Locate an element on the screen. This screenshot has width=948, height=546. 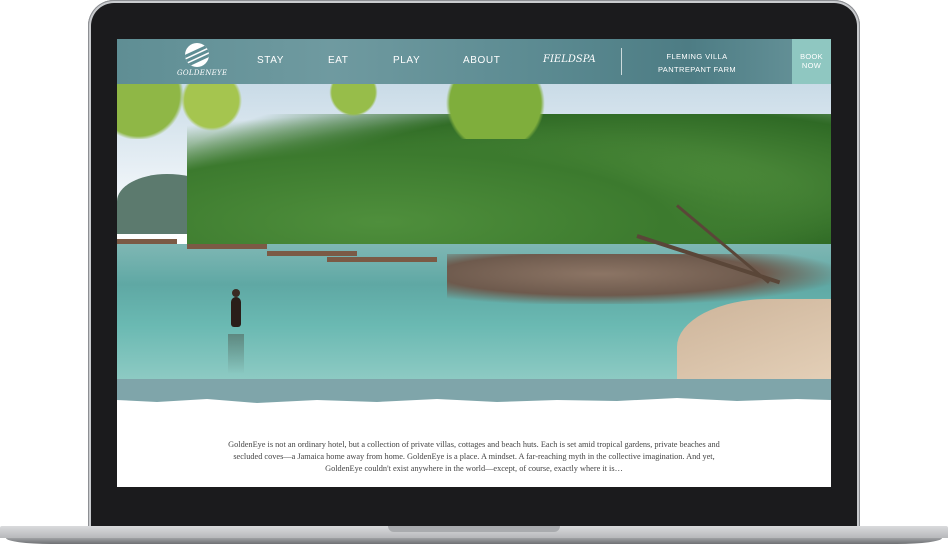
laptop-base-bottom is located at coordinates (474, 541).